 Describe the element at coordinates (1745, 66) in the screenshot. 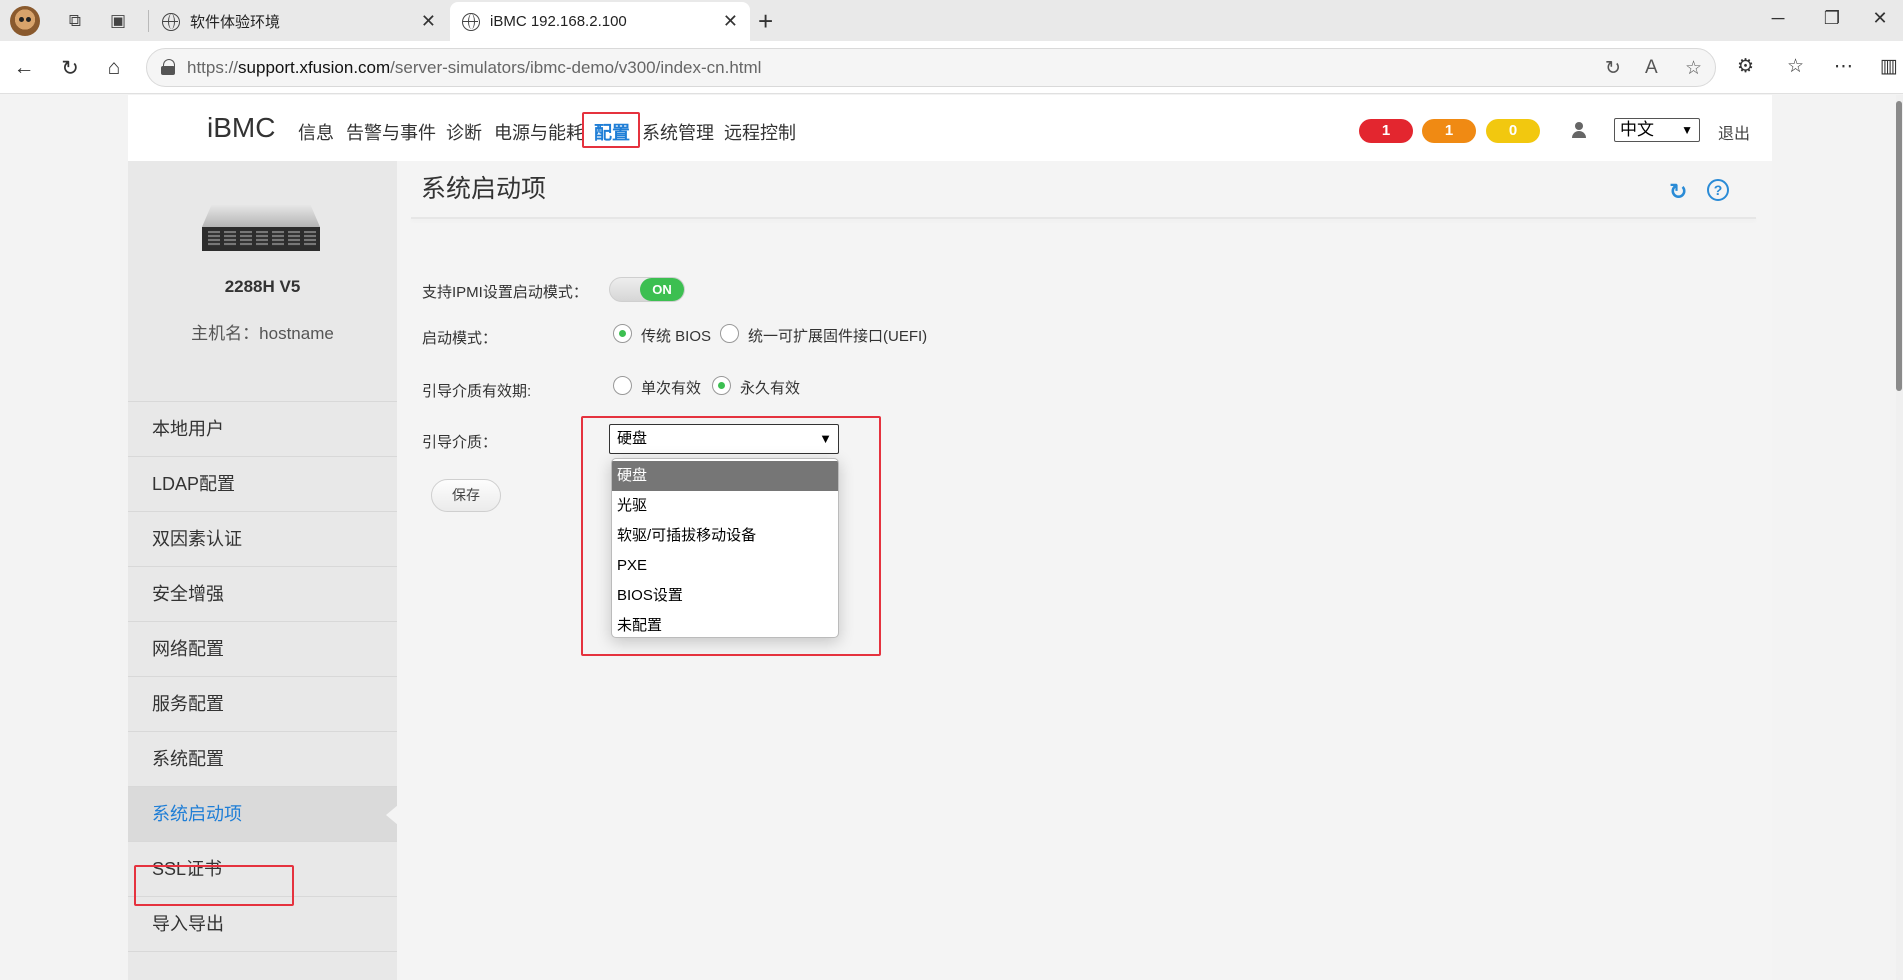

I see `extensions-icon: ⚙` at that location.